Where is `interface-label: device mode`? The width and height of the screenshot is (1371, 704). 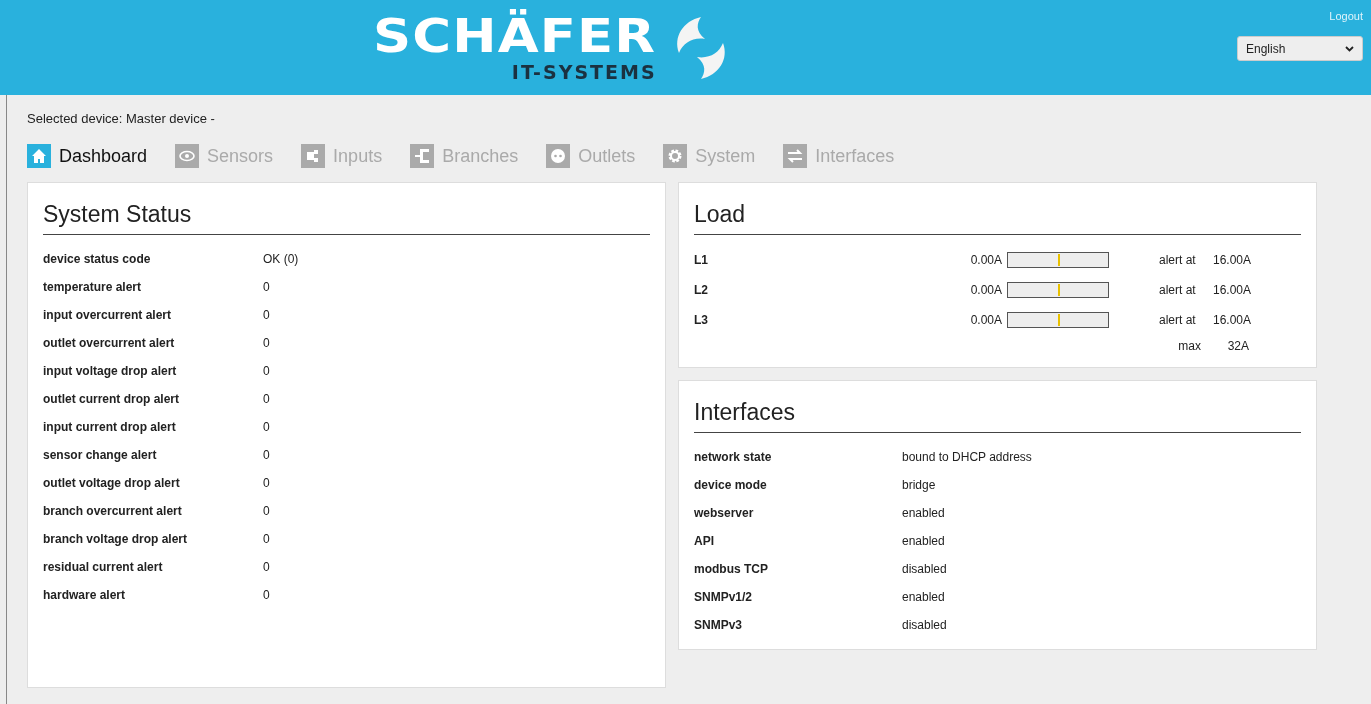
interface-label: device mode is located at coordinates (731, 485).